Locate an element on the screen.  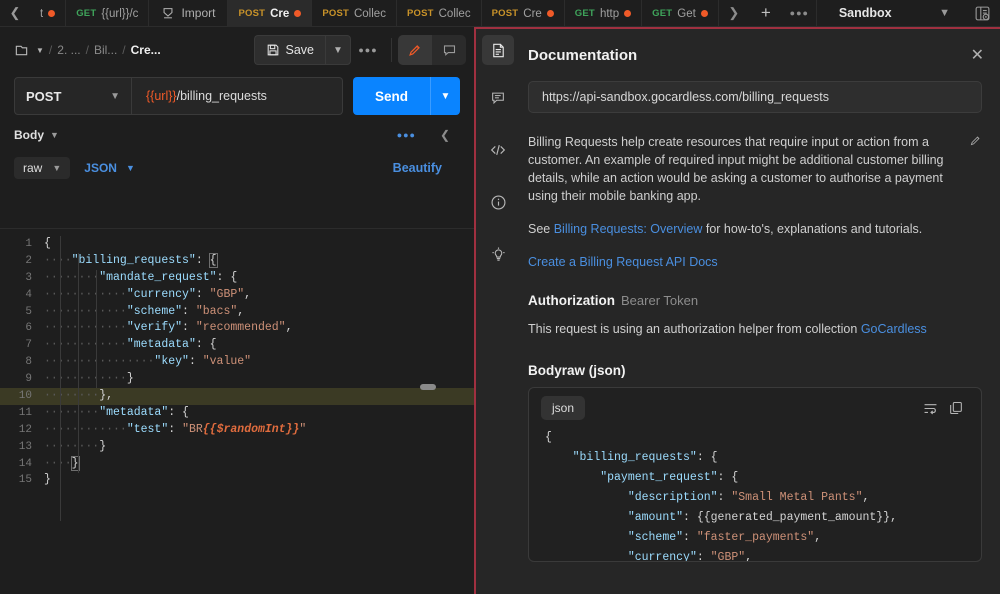
token-pun: }, is located at coordinates (106, 396).